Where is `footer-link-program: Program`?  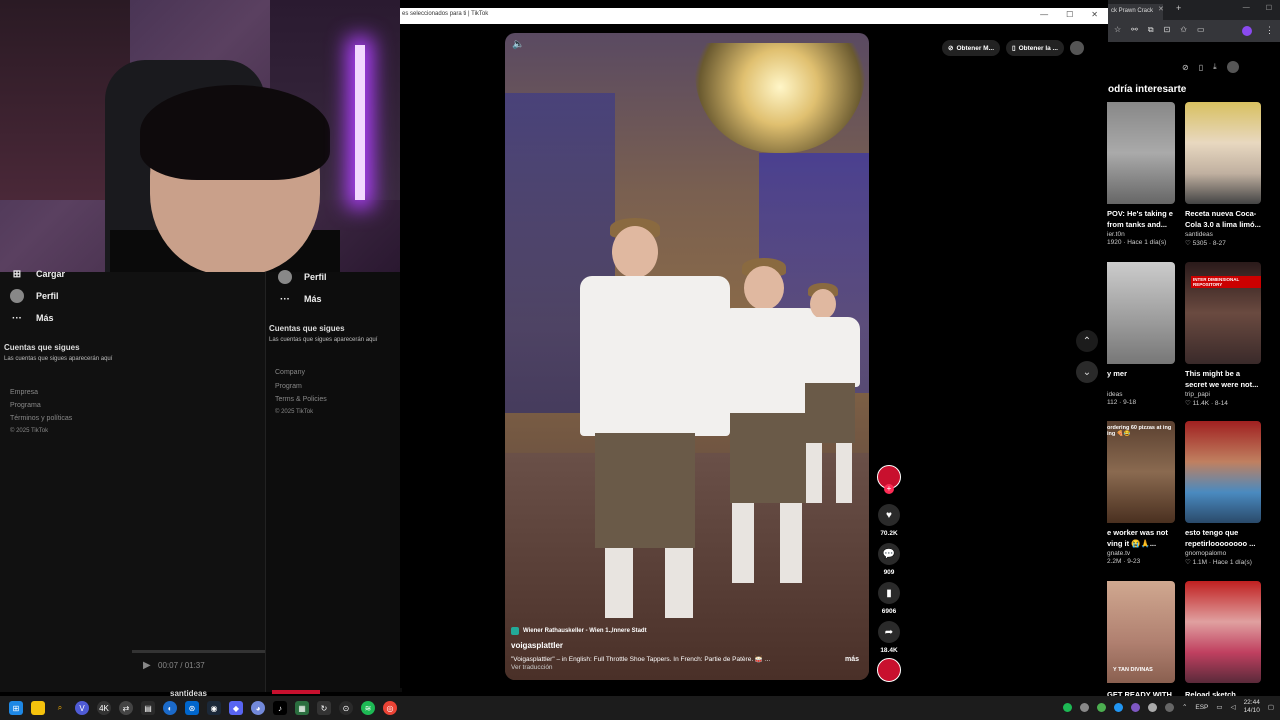 footer-link-program: Program is located at coordinates (288, 386).